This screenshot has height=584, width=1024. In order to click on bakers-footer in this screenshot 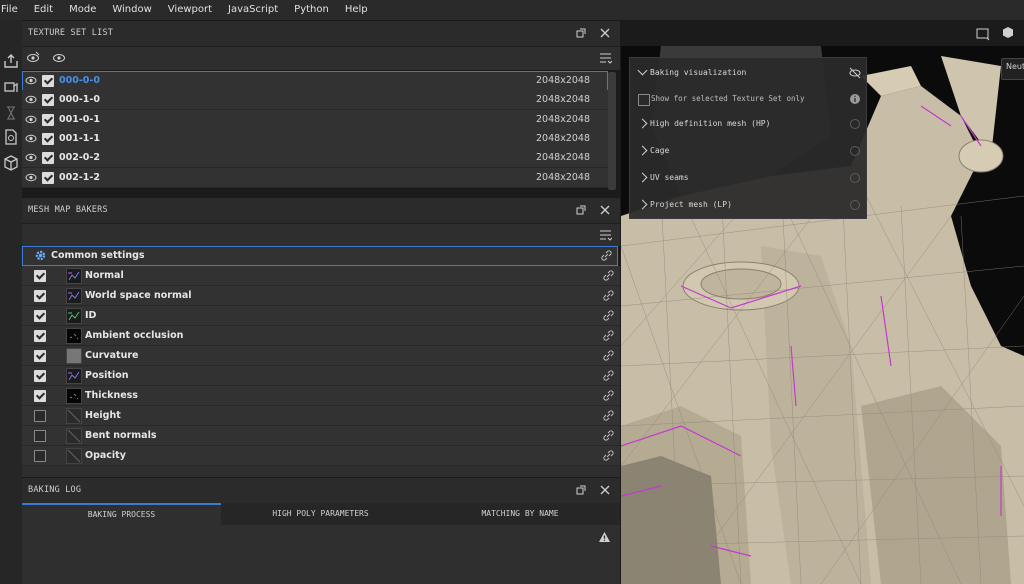, I will do `click(321, 471)`.